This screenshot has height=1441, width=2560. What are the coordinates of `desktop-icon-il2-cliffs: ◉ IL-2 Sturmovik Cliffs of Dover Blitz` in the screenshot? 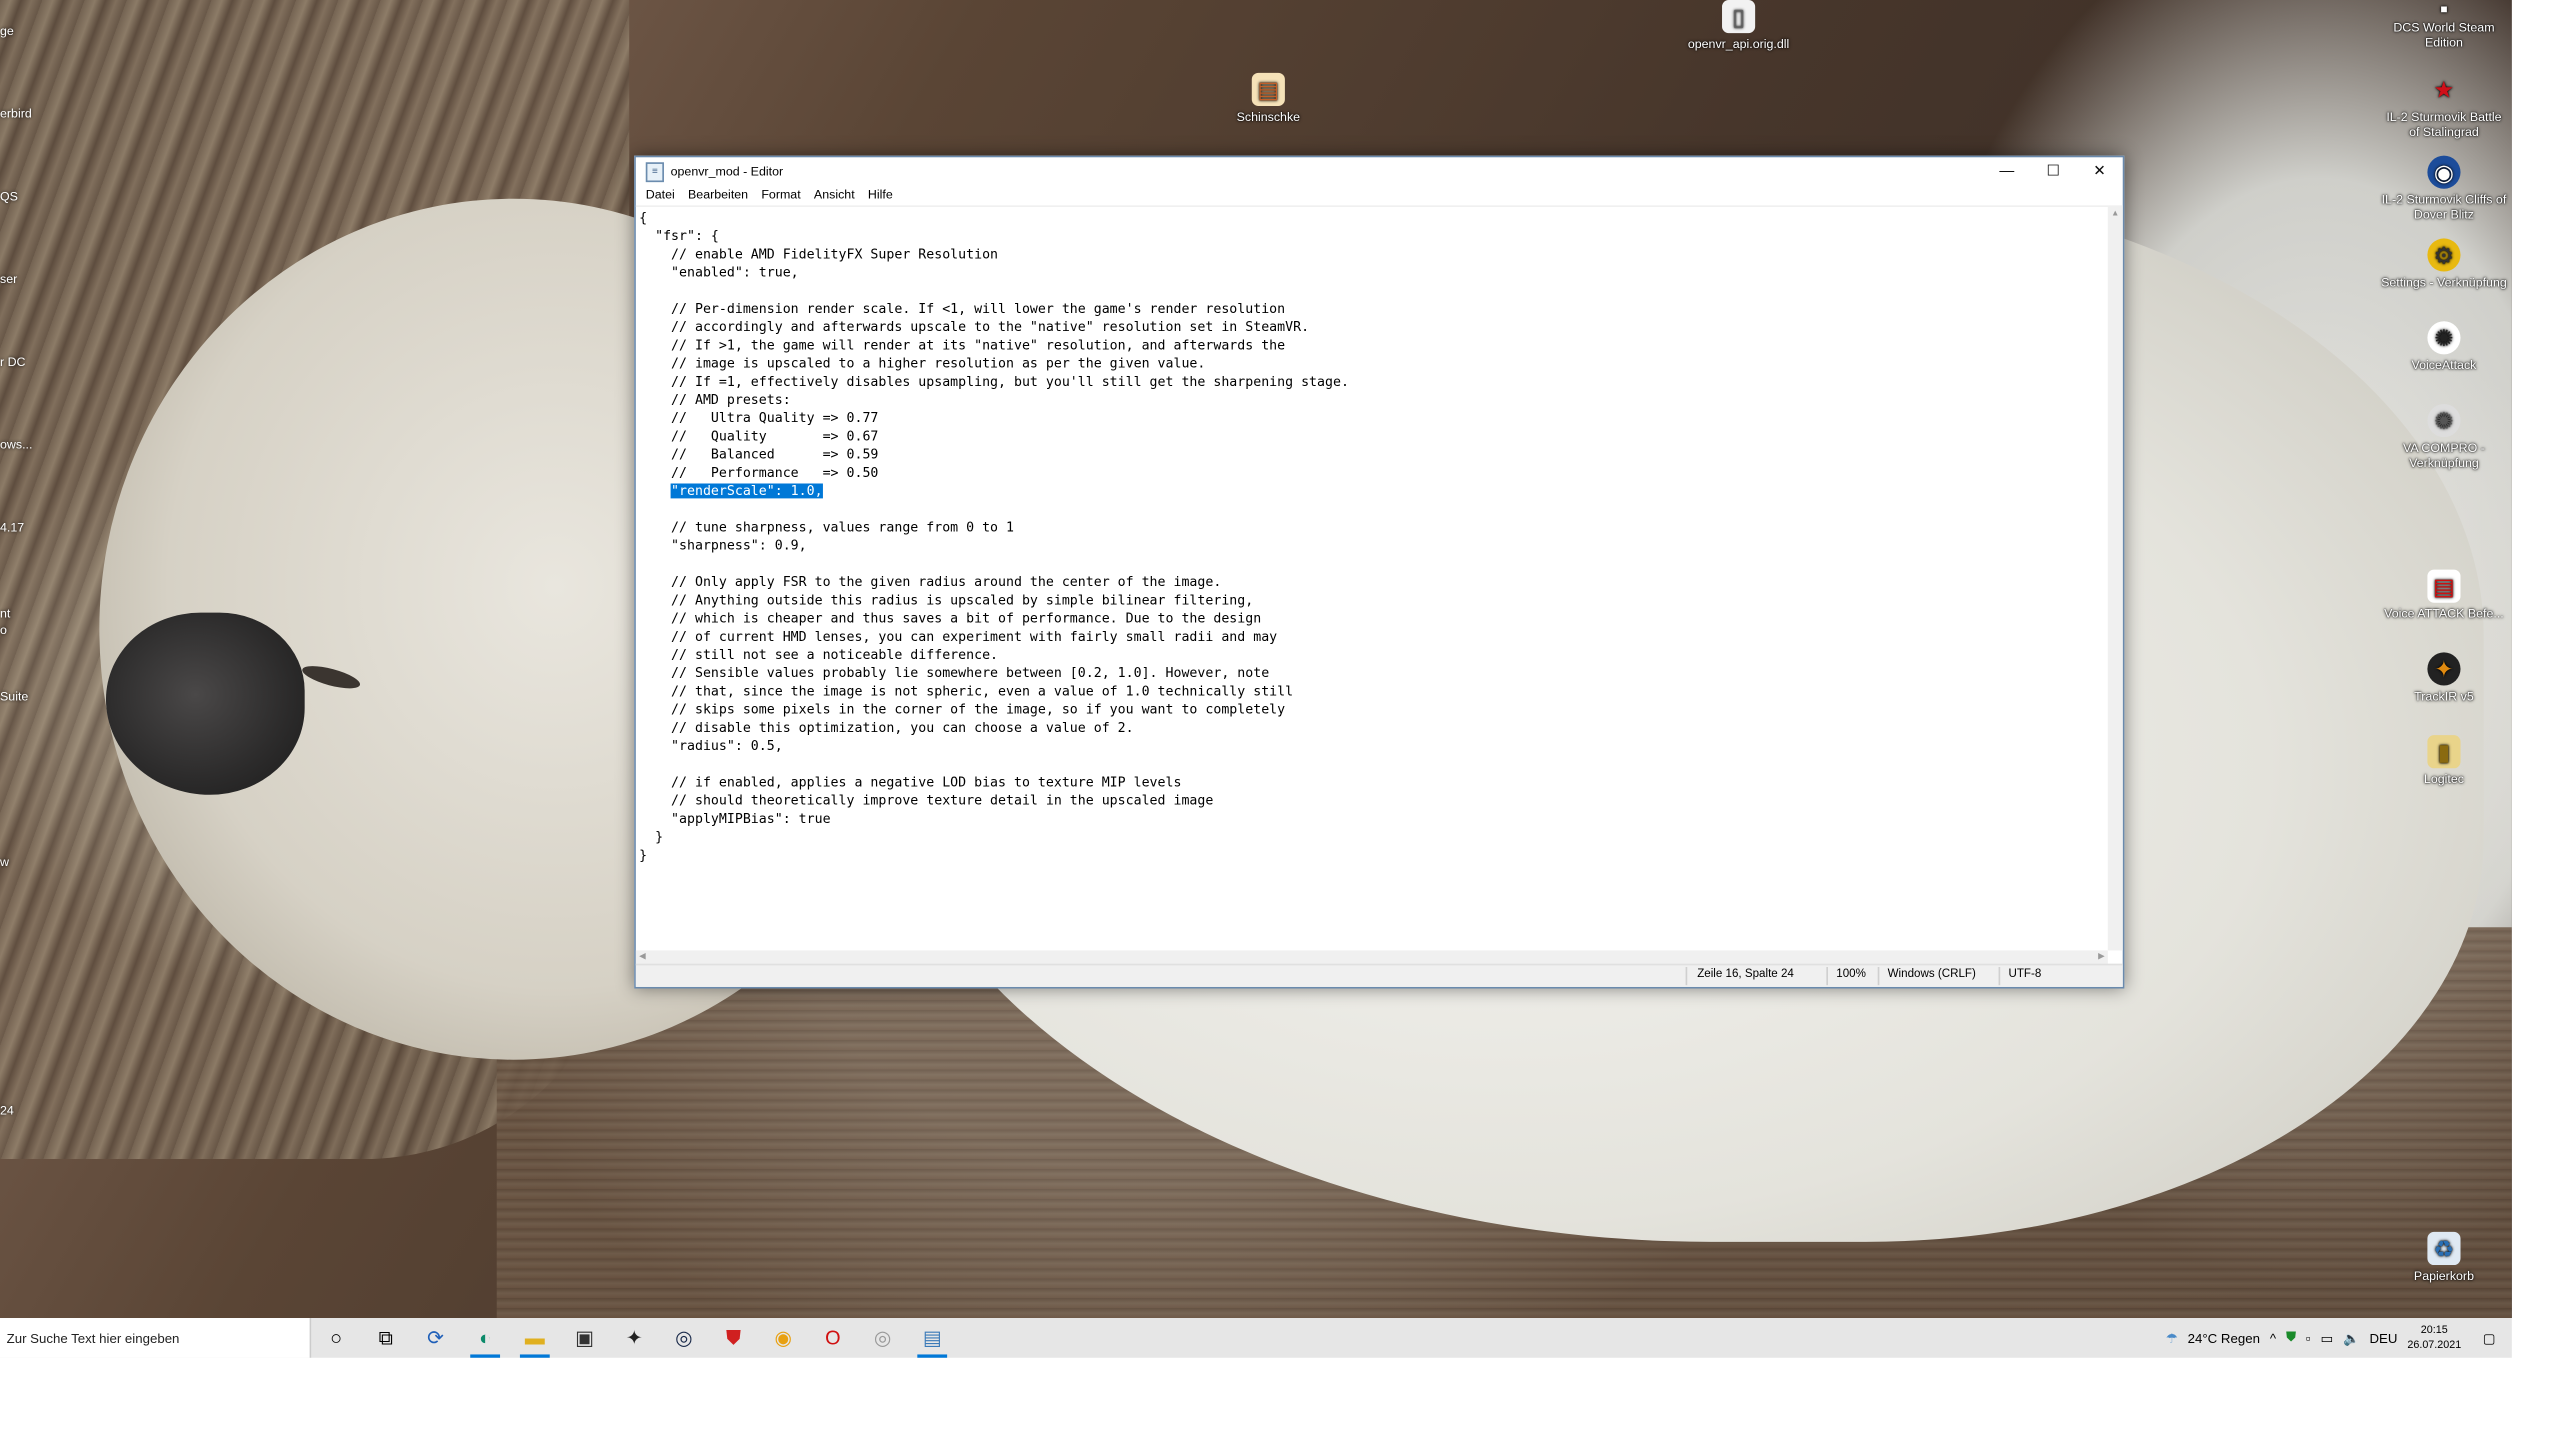 It's located at (2444, 188).